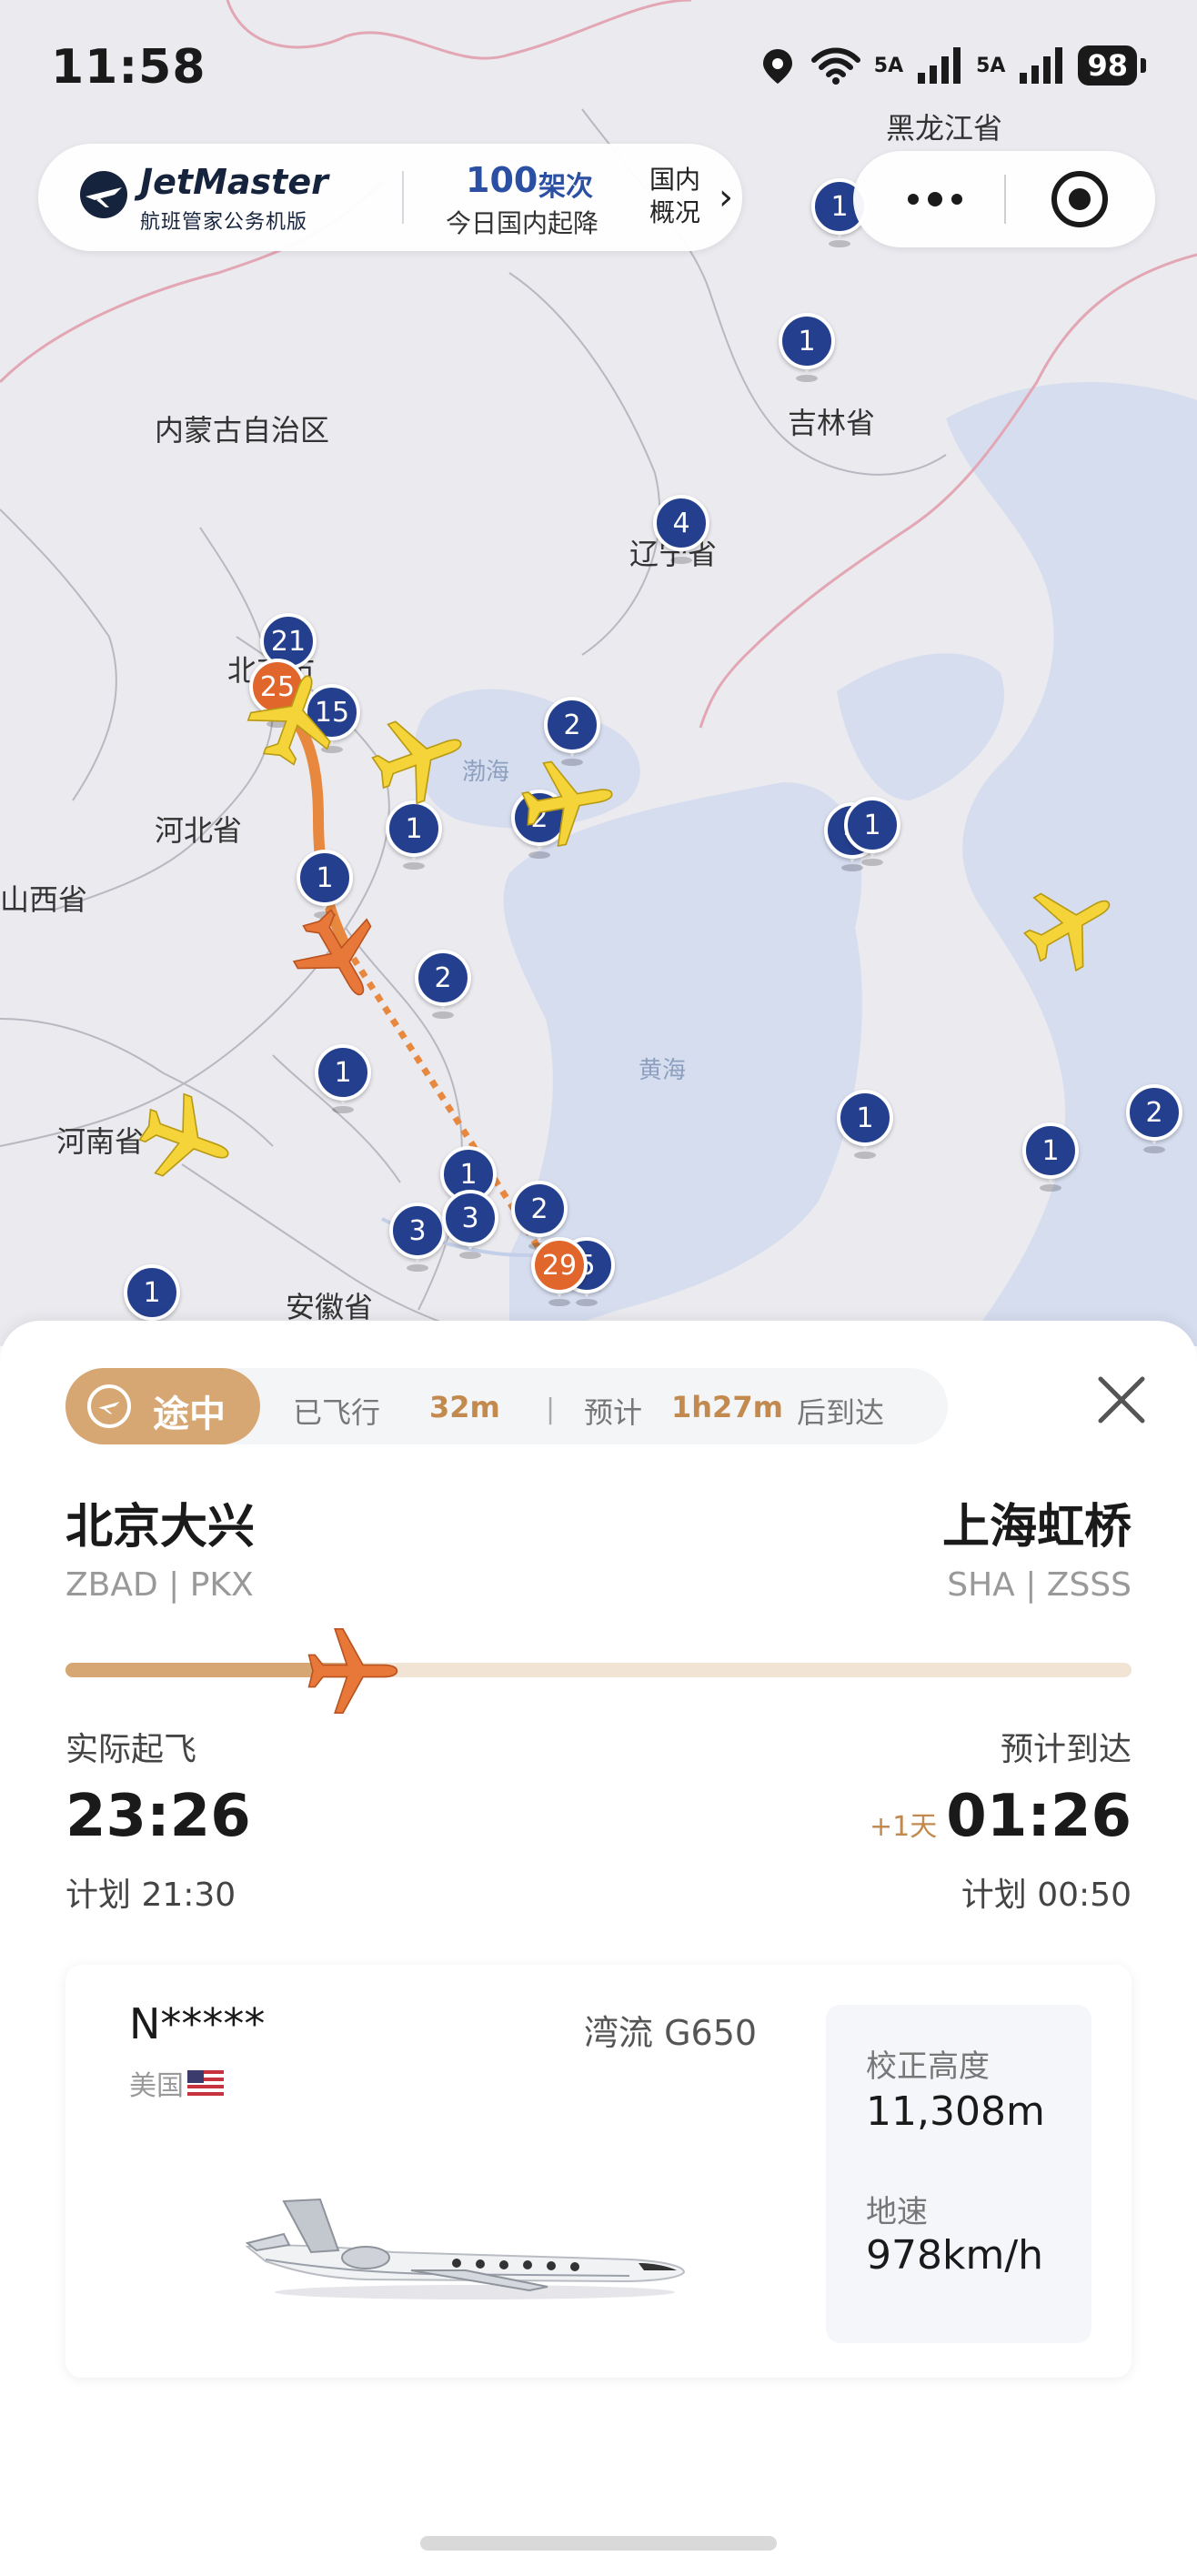 This screenshot has height=2576, width=1197. I want to click on region-label-neimenggu: 内蒙古自治区, so click(242, 430).